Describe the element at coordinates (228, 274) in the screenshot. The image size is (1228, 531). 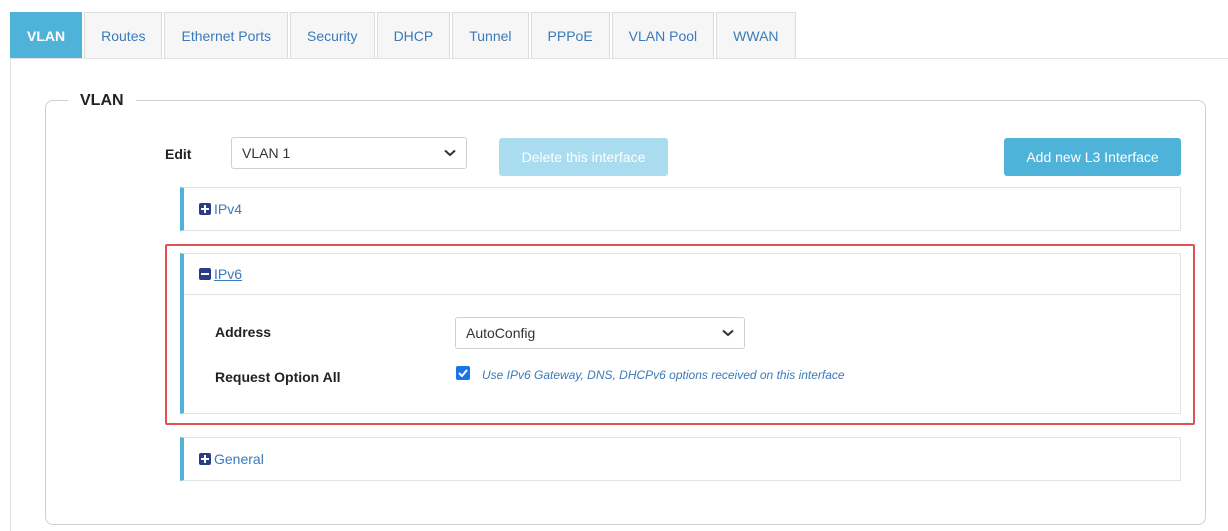
I see `ipv6-title: IPv6` at that location.